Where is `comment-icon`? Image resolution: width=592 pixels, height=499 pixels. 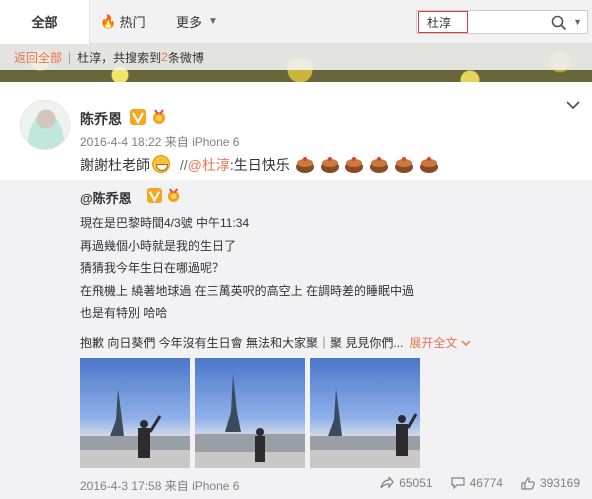 comment-icon is located at coordinates (457, 483).